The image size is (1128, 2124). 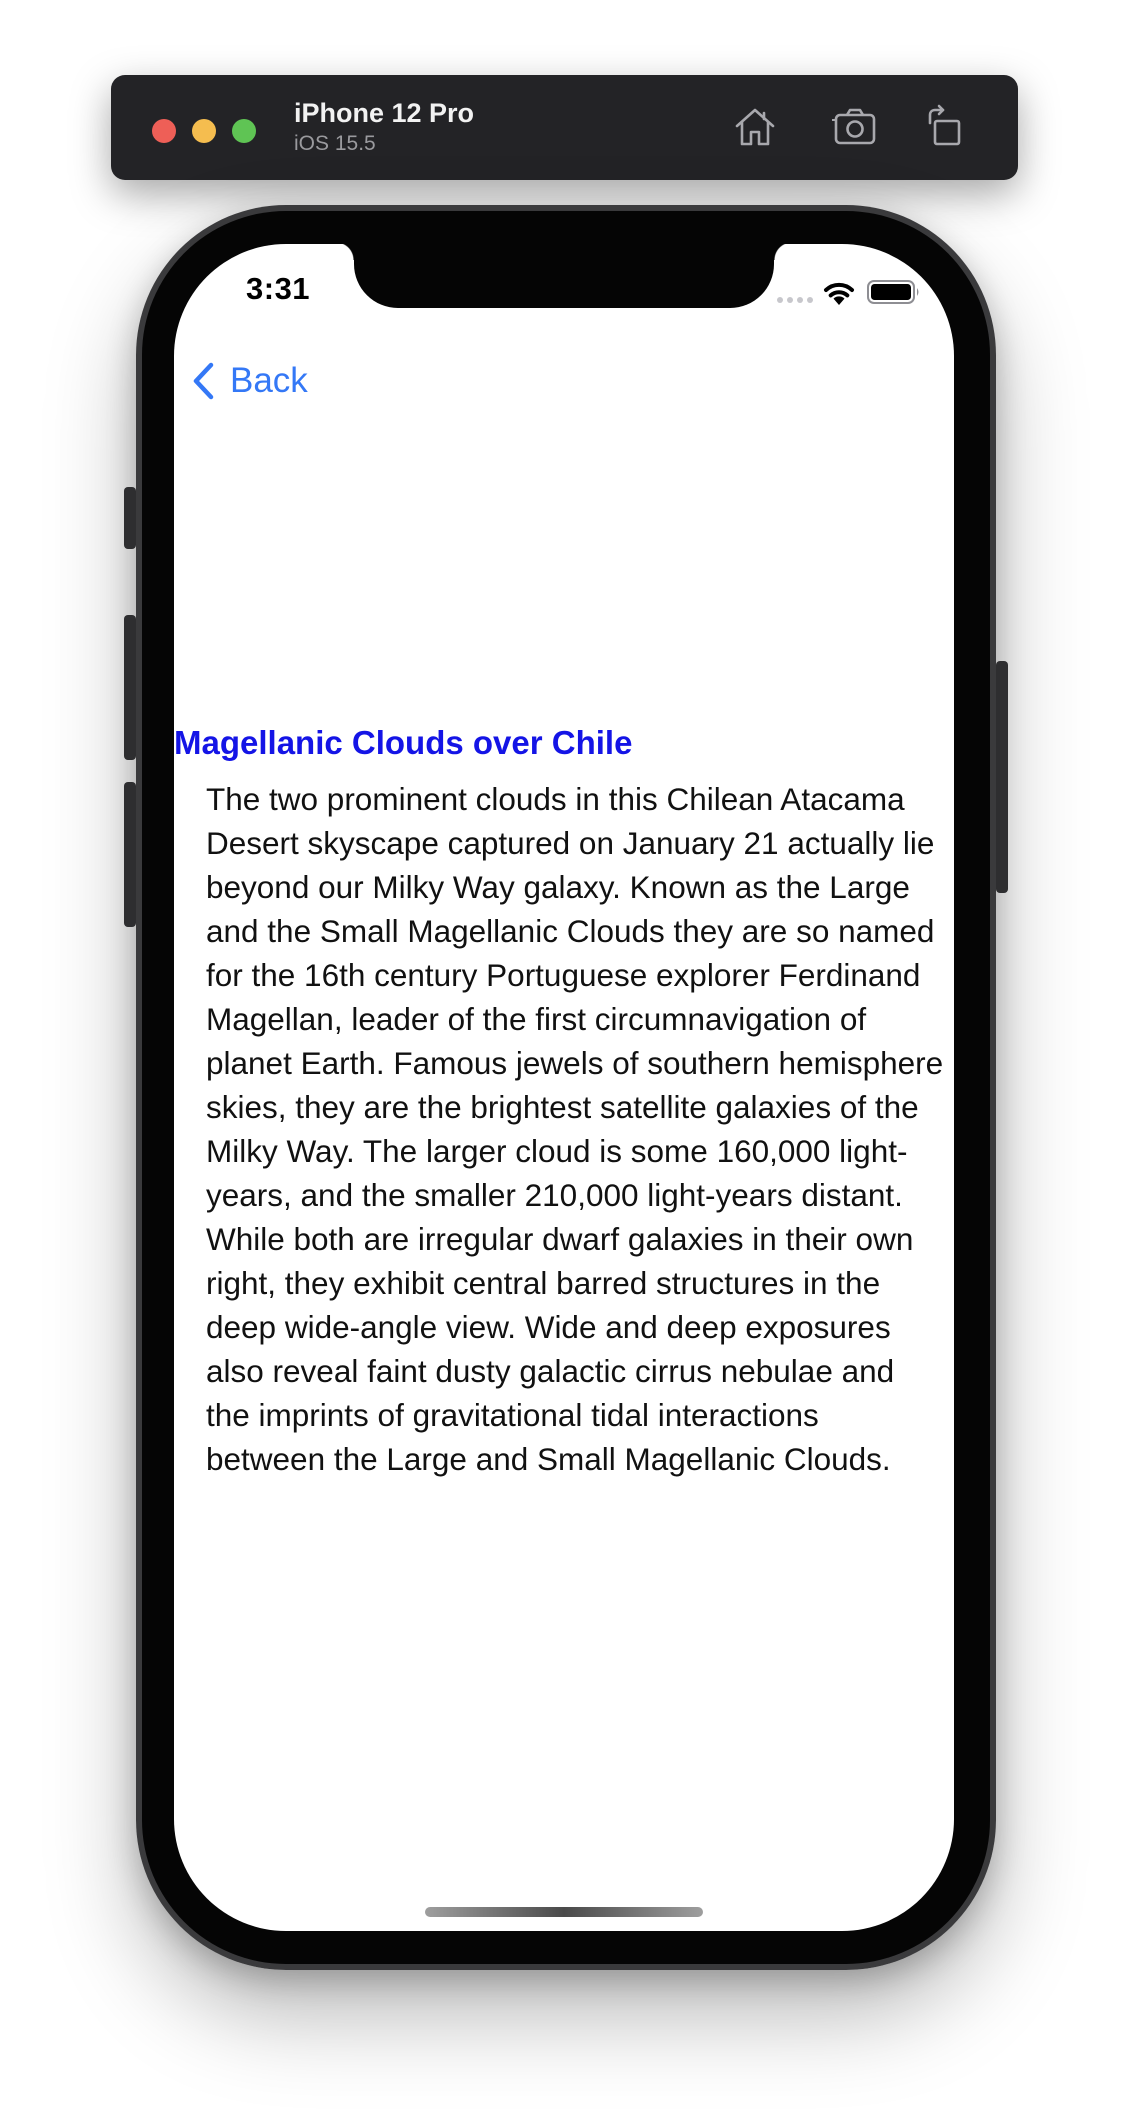 What do you see at coordinates (855, 127) in the screenshot?
I see `screenshot-icon` at bounding box center [855, 127].